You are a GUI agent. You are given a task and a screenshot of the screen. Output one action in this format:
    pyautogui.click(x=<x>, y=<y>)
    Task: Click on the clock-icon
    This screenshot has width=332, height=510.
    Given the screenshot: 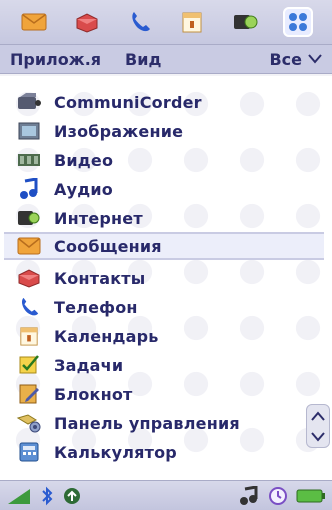 What is the action you would take?
    pyautogui.click(x=278, y=496)
    